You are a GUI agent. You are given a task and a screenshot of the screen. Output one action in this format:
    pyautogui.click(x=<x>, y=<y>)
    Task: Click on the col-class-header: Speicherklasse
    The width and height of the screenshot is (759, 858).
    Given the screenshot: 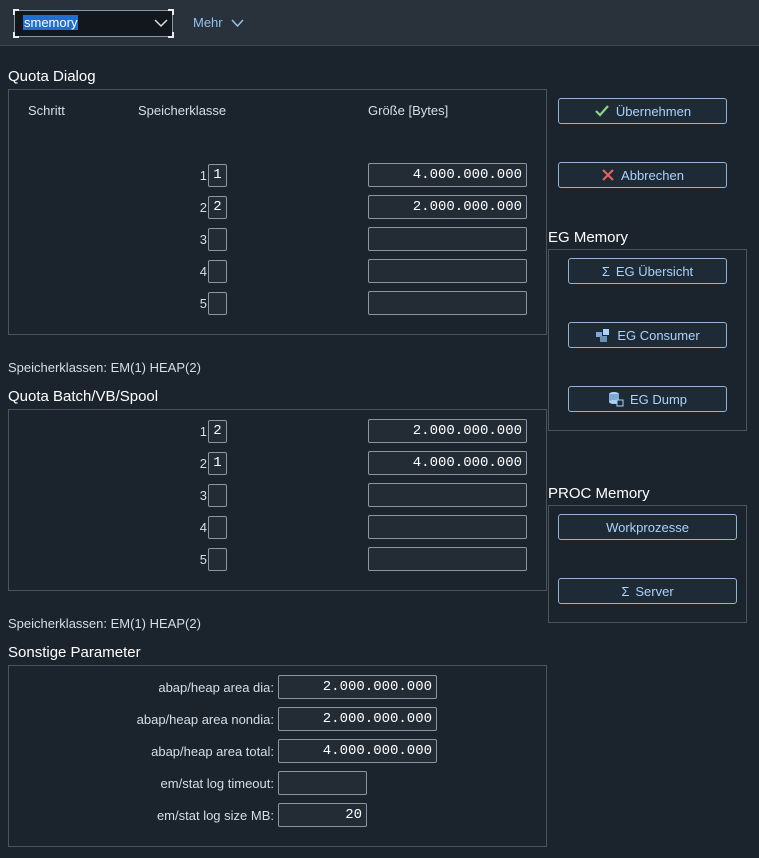 What is the action you would take?
    pyautogui.click(x=182, y=110)
    